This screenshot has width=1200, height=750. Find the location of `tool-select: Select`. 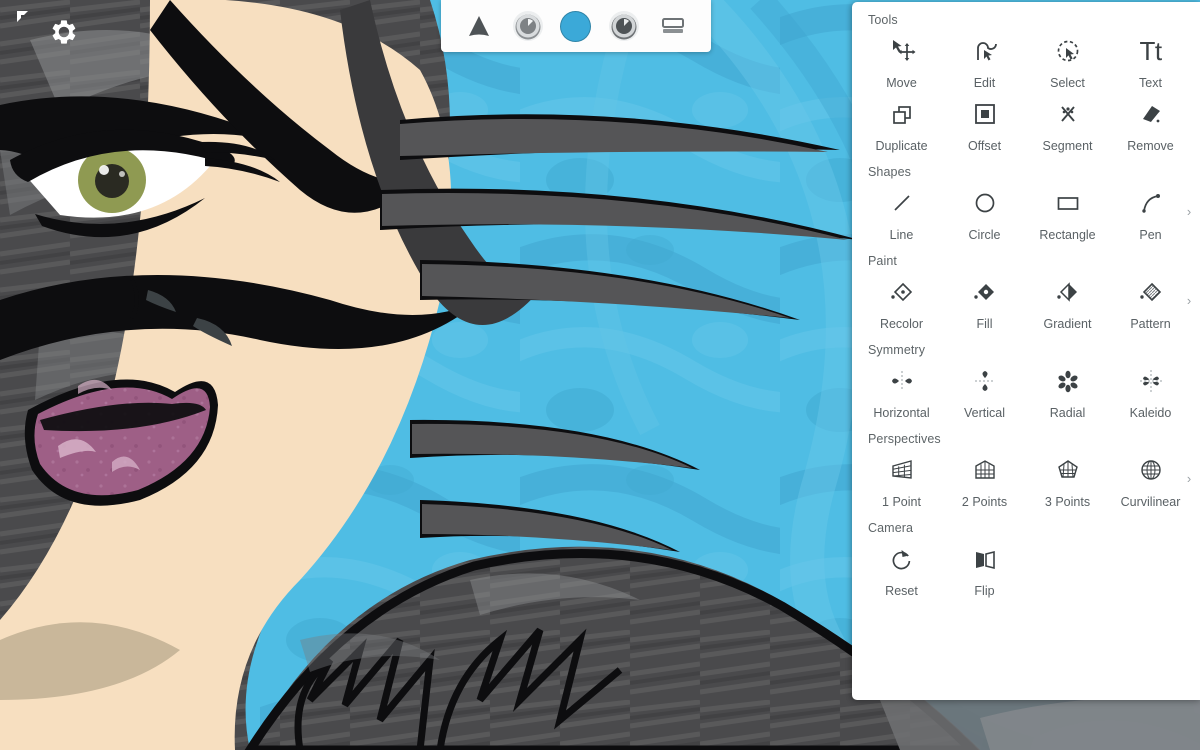

tool-select: Select is located at coordinates (1067, 59).